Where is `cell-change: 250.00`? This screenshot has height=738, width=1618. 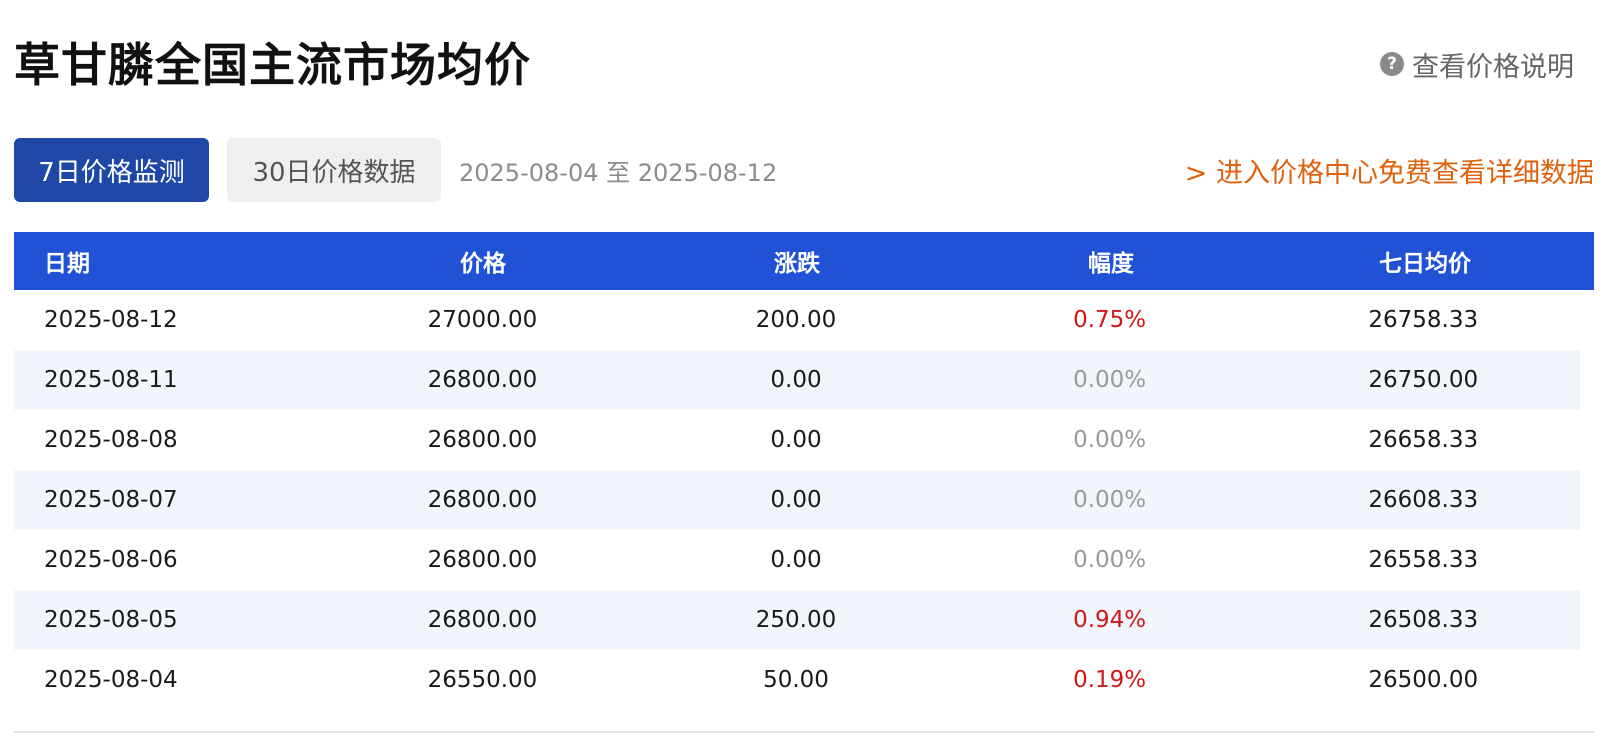 cell-change: 250.00 is located at coordinates (796, 620).